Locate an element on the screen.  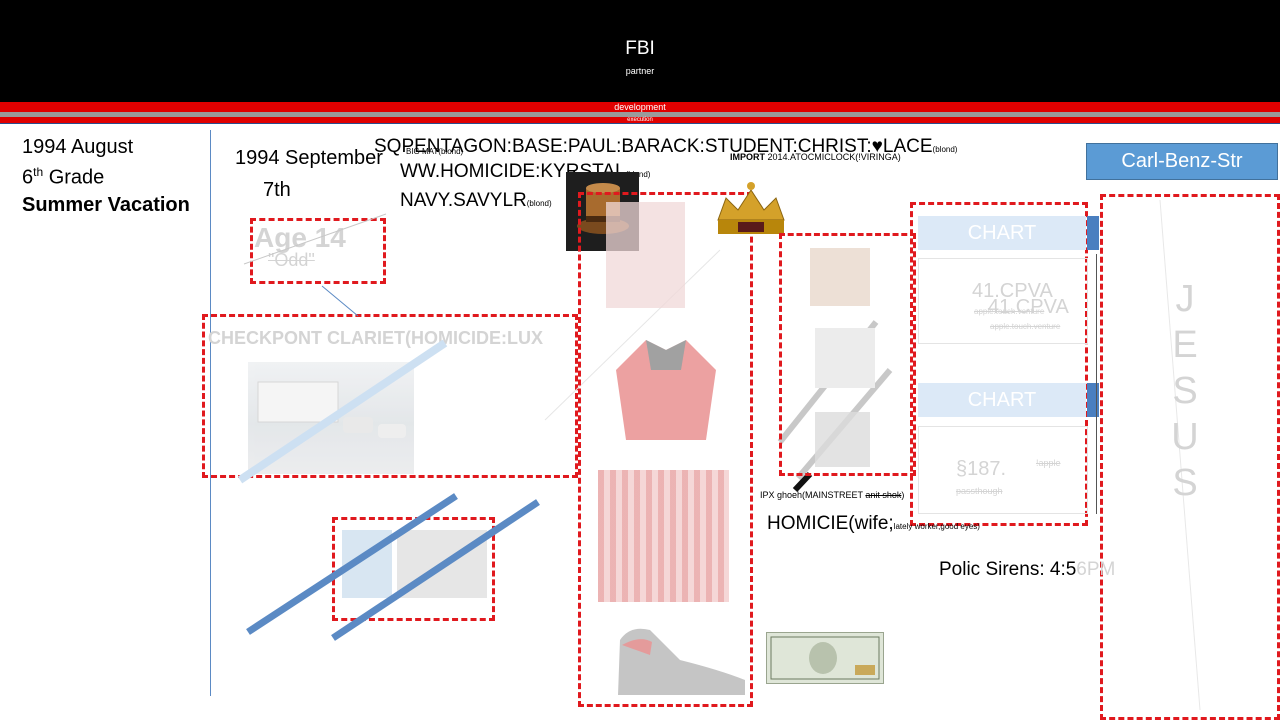
sirens-note: Polic Sirens: 4:56PM is located at coordinates (1027, 570).